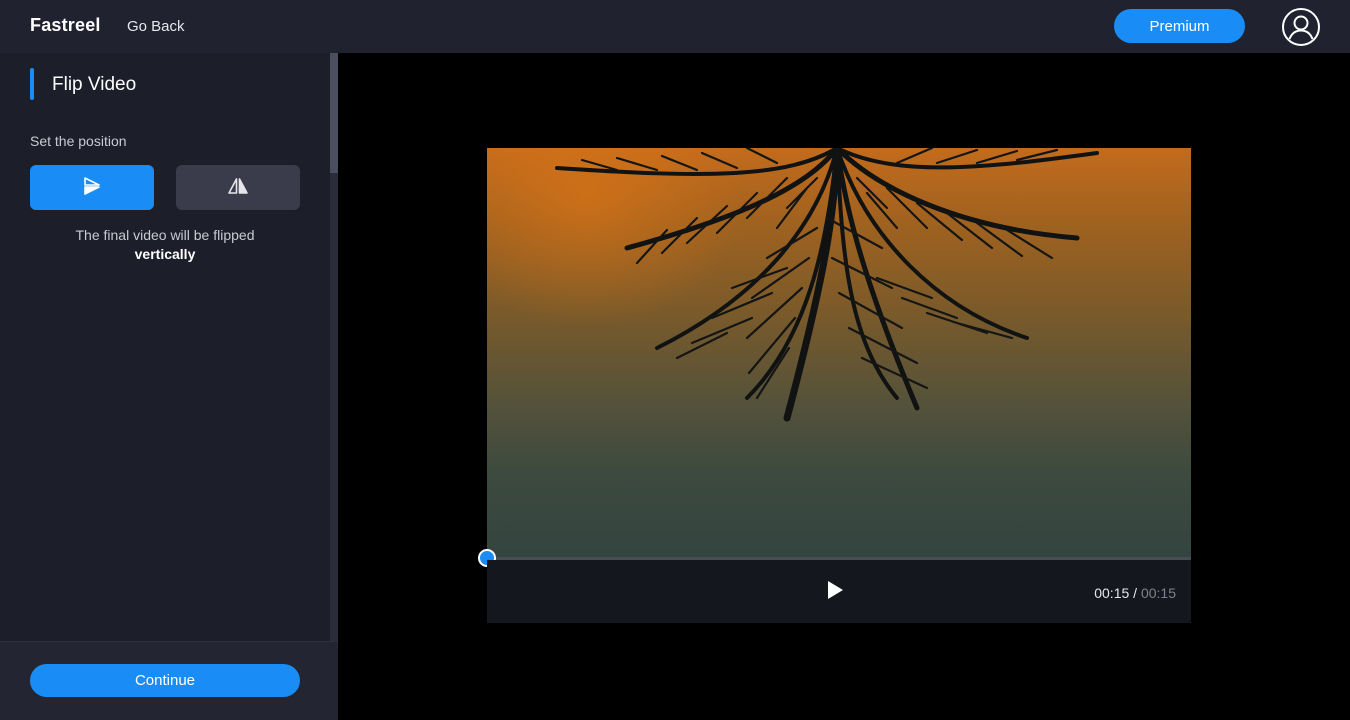 The width and height of the screenshot is (1350, 720). I want to click on player-controls: 00:15 / 00:15, so click(839, 591).